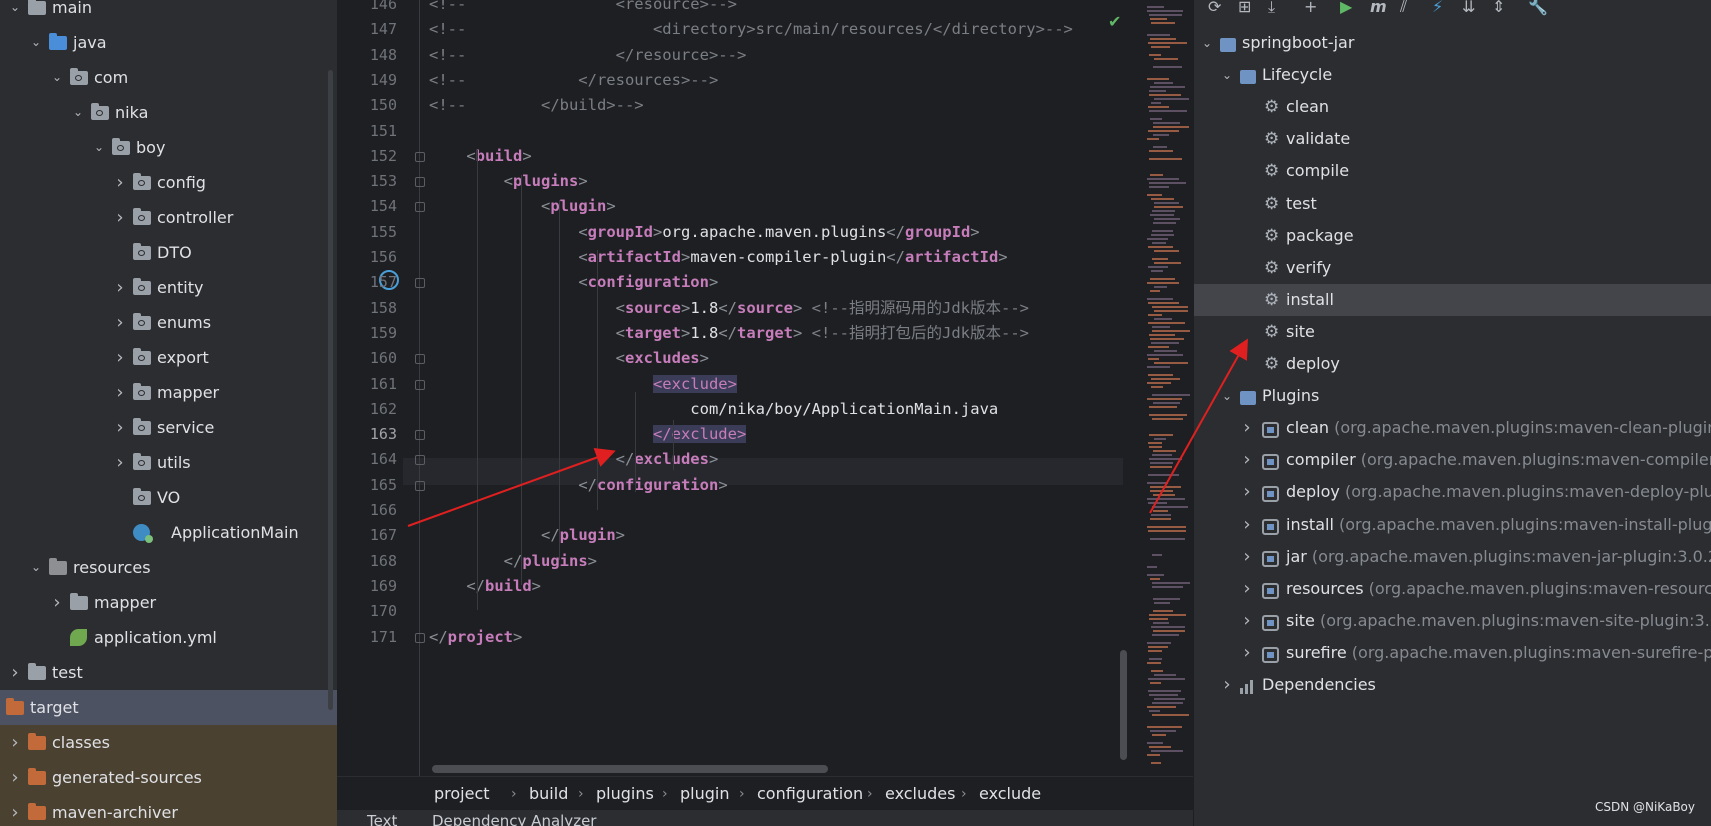 Image resolution: width=1711 pixels, height=826 pixels. I want to click on toggle-offline-icon: ⫽, so click(1403, 9).